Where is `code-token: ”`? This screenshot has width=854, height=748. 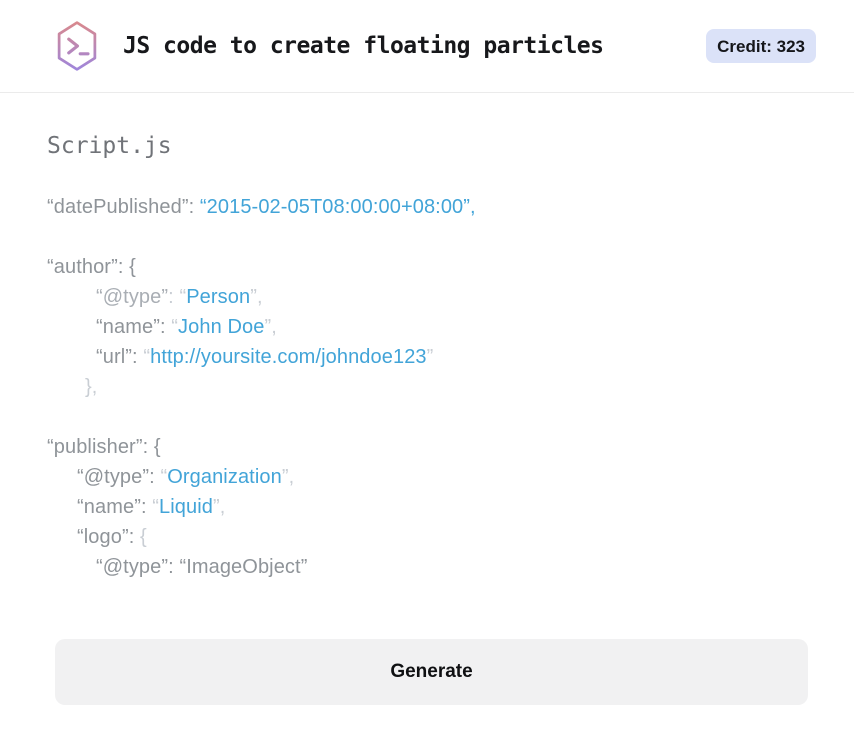 code-token: ” is located at coordinates (430, 357).